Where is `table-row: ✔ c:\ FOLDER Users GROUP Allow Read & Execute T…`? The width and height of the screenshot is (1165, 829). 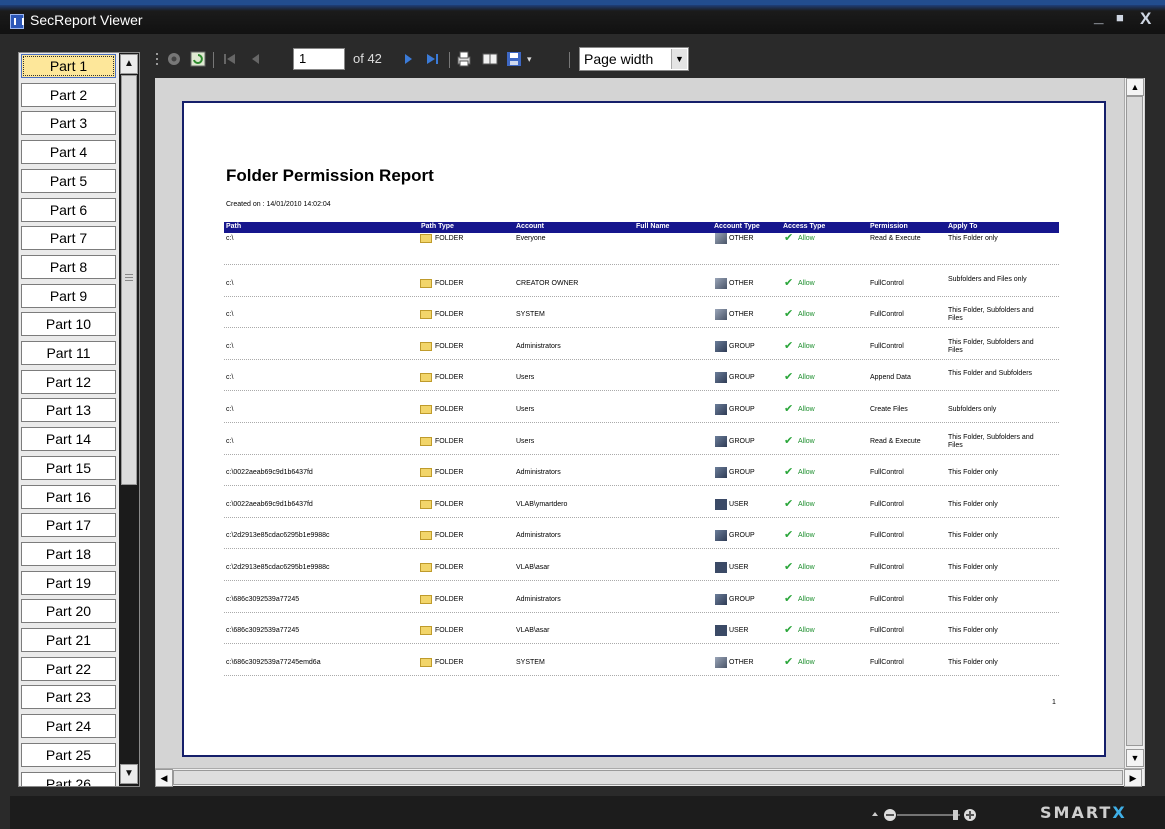 table-row: ✔ c:\ FOLDER Users GROUP Allow Read & Execute T… is located at coordinates (641, 439).